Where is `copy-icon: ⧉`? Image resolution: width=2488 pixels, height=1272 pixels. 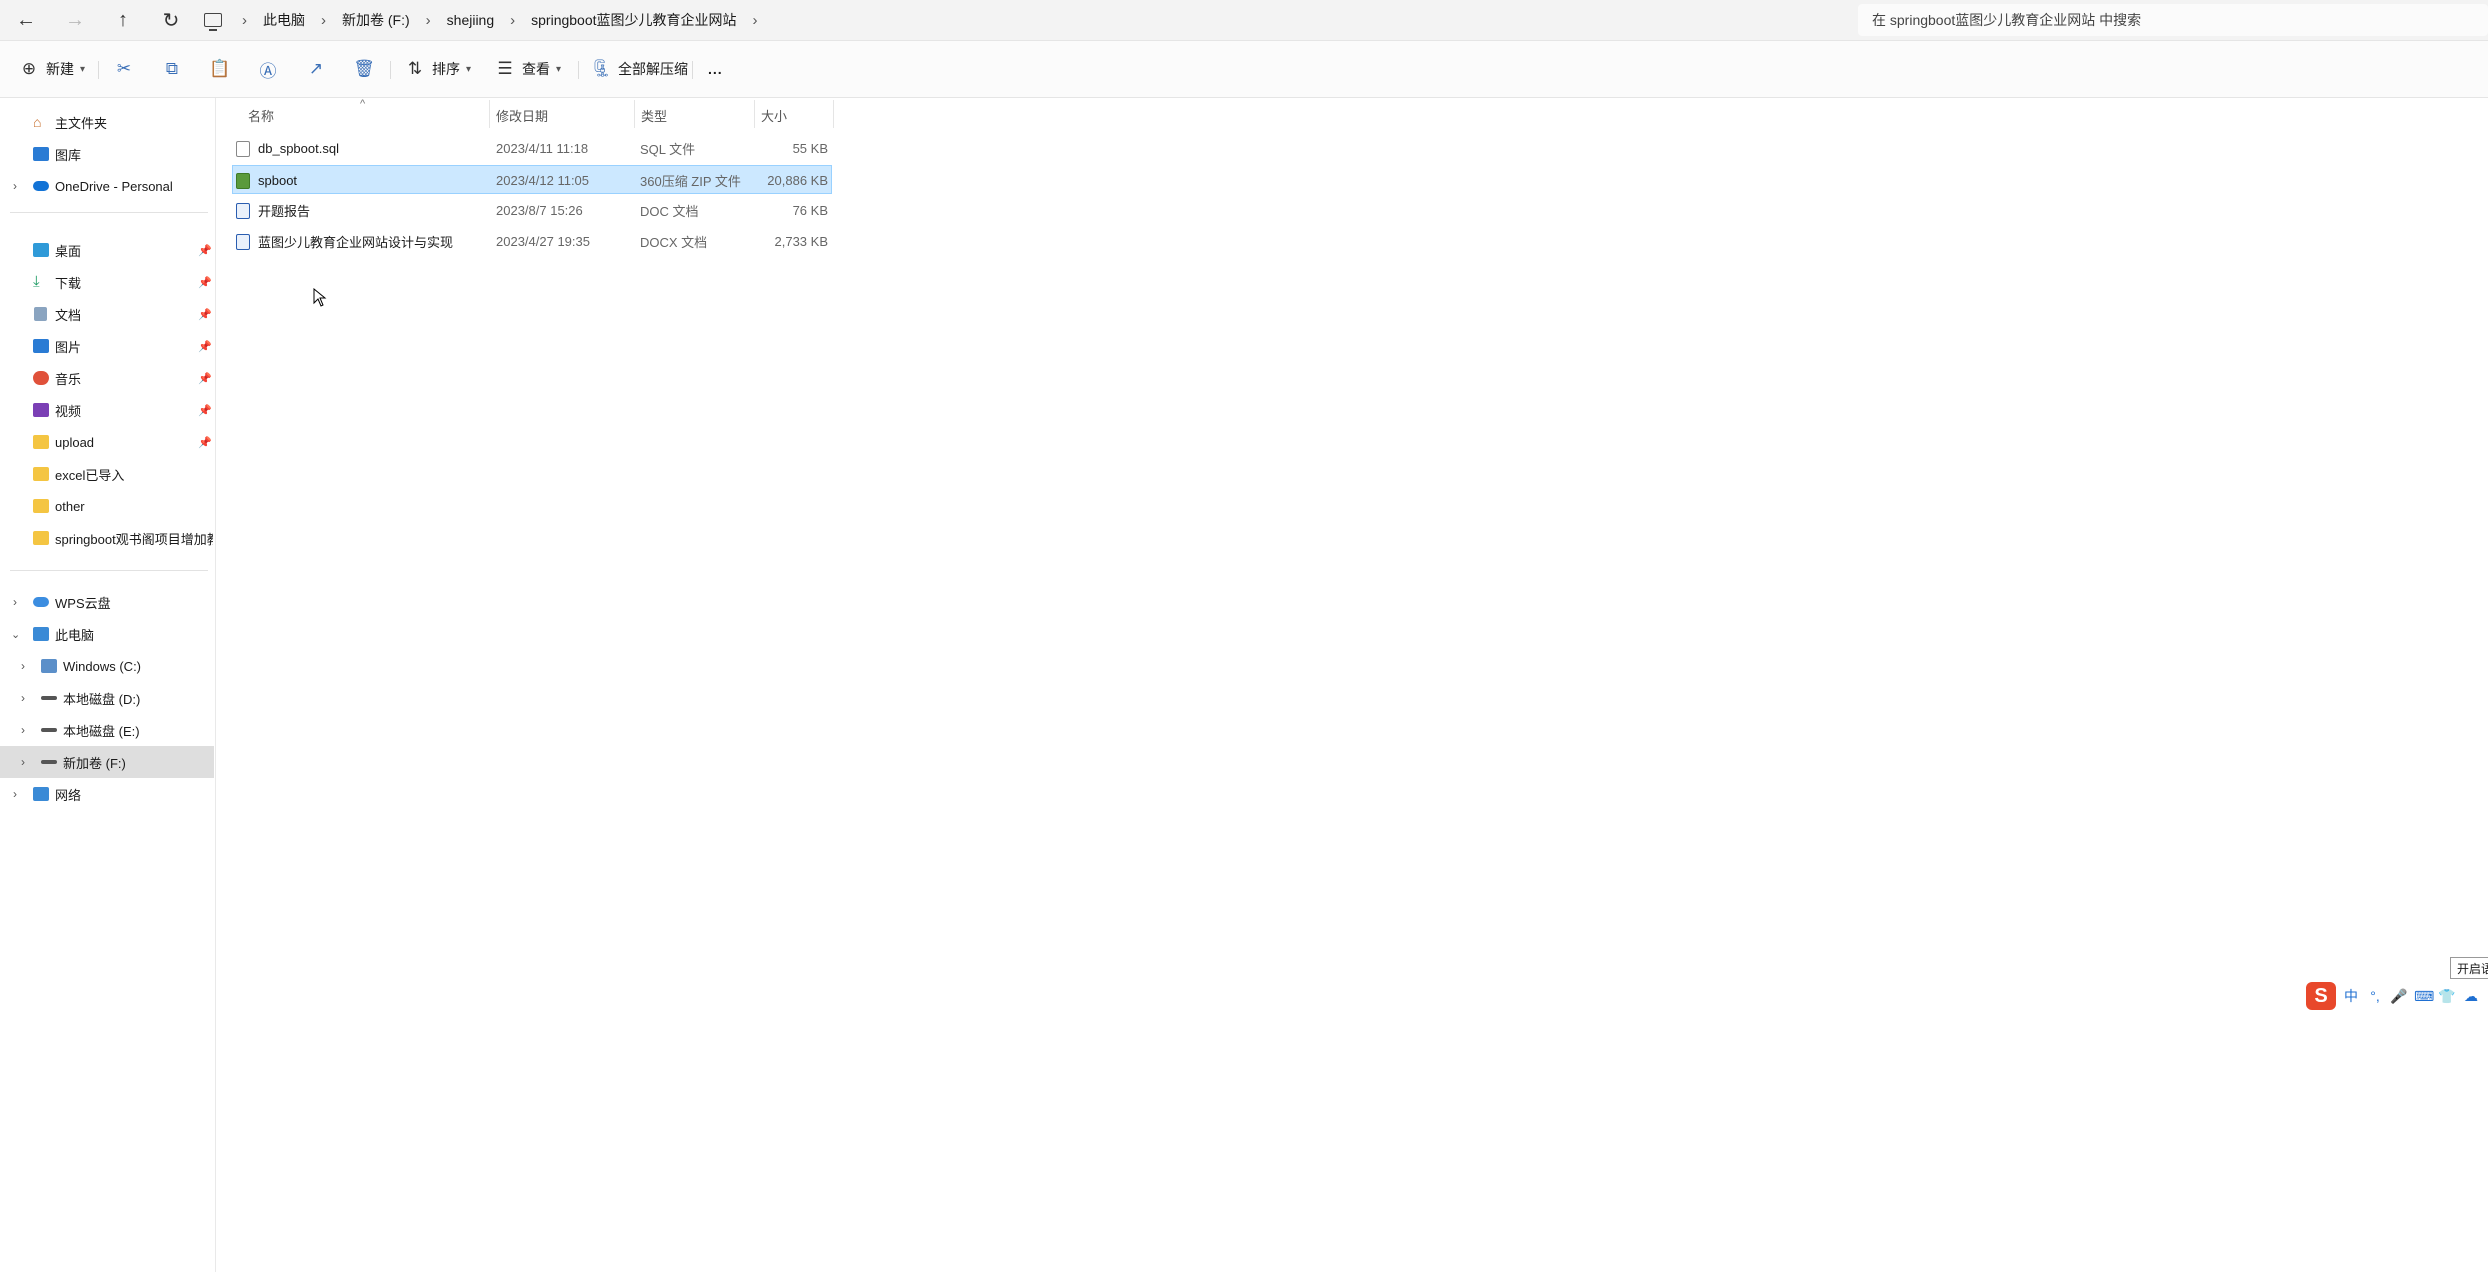 copy-icon: ⧉ is located at coordinates (172, 68).